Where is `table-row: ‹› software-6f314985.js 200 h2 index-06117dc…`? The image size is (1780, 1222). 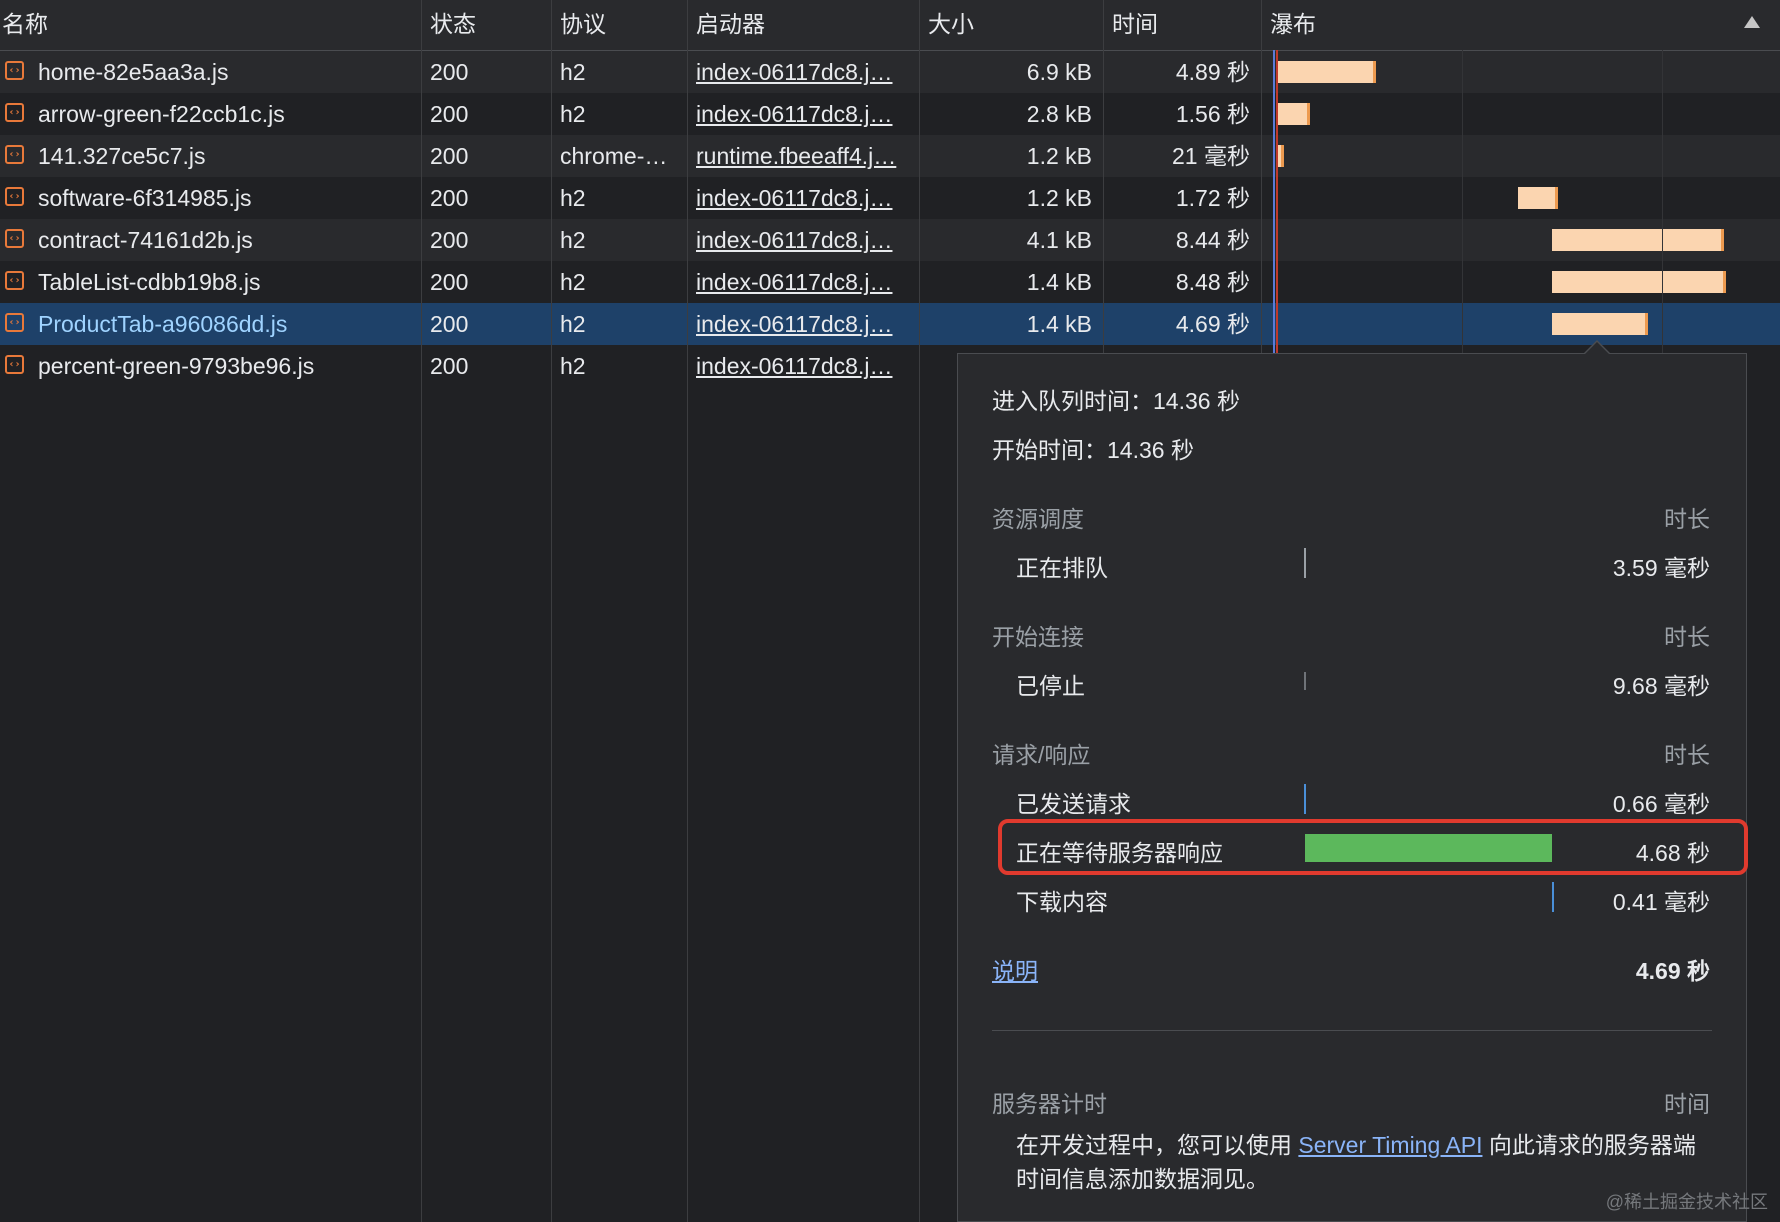 table-row: ‹› software-6f314985.js 200 h2 index-06117dc… is located at coordinates (890, 198).